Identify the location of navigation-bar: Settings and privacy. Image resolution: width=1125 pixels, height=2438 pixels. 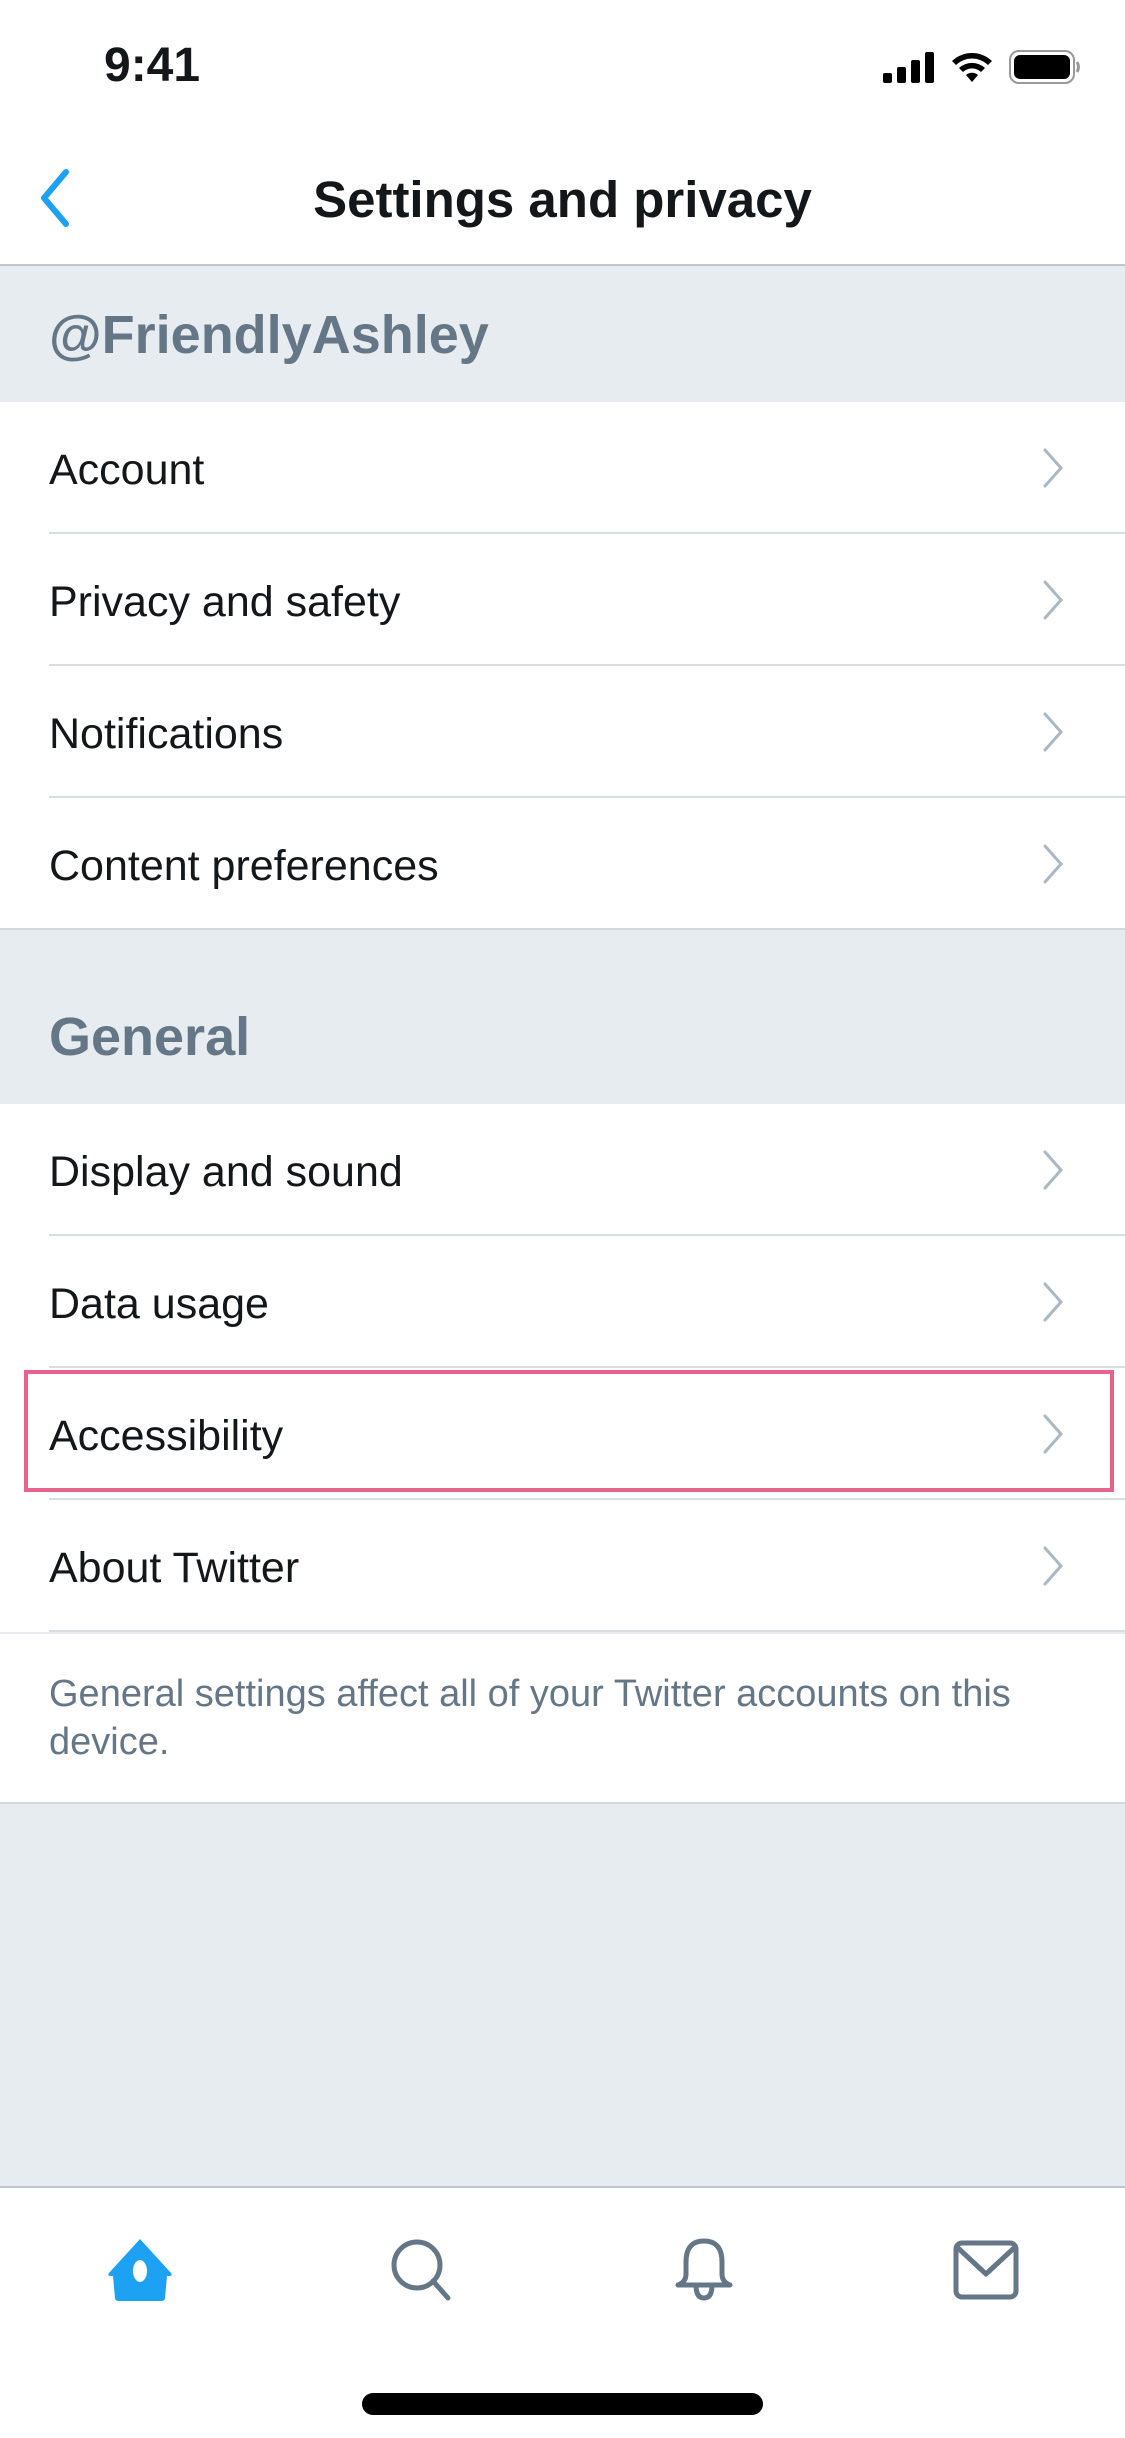
(562, 198).